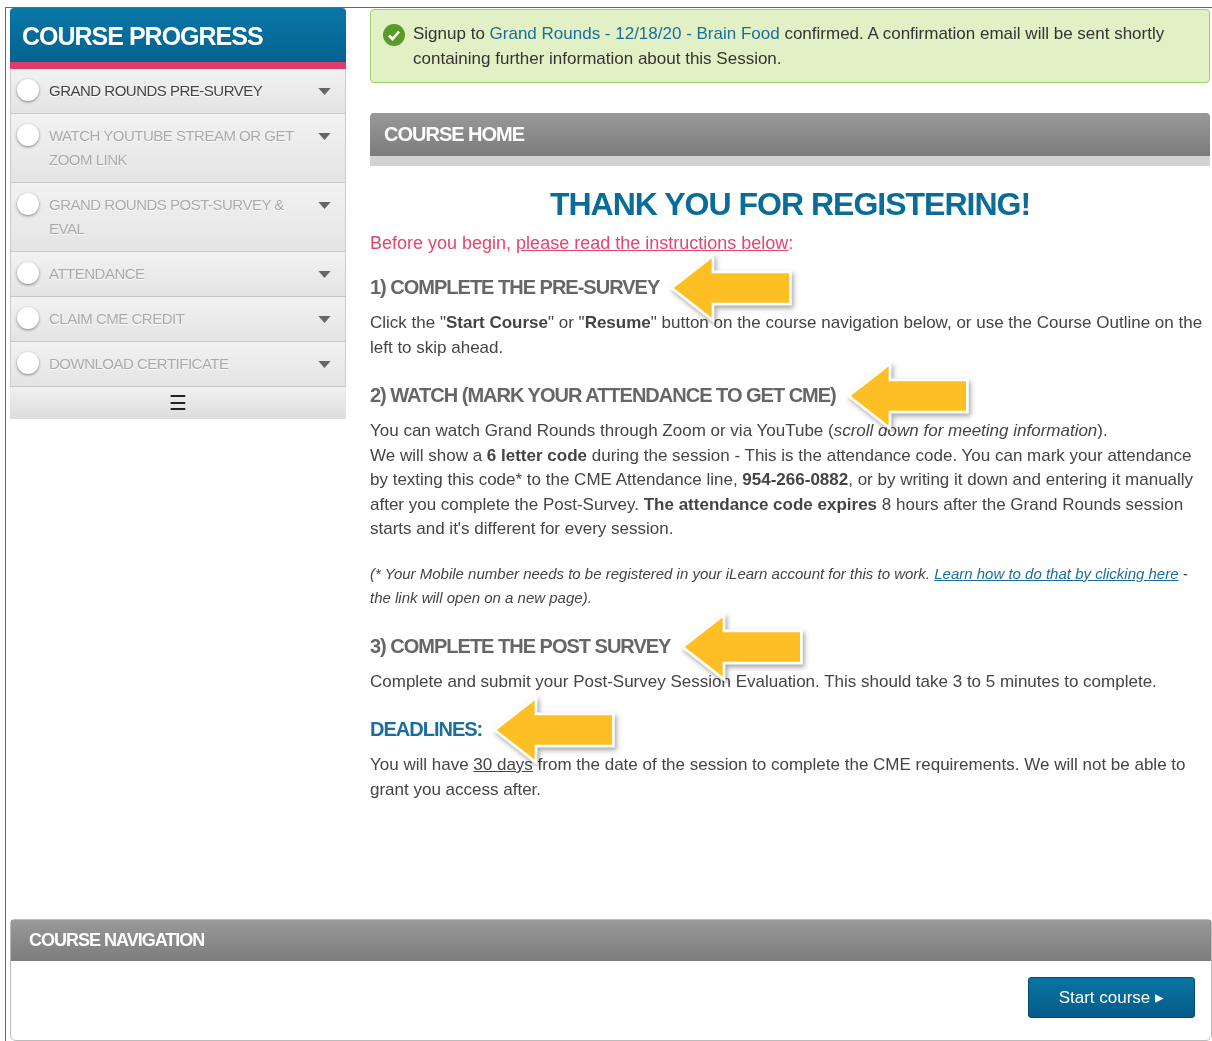 The width and height of the screenshot is (1212, 1041). Describe the element at coordinates (787, 335) in the screenshot. I see `body-text: Click the "Start Course" or "Resume" button on the course navigation below, or use the Course Outline on the left to skip ahead.` at that location.